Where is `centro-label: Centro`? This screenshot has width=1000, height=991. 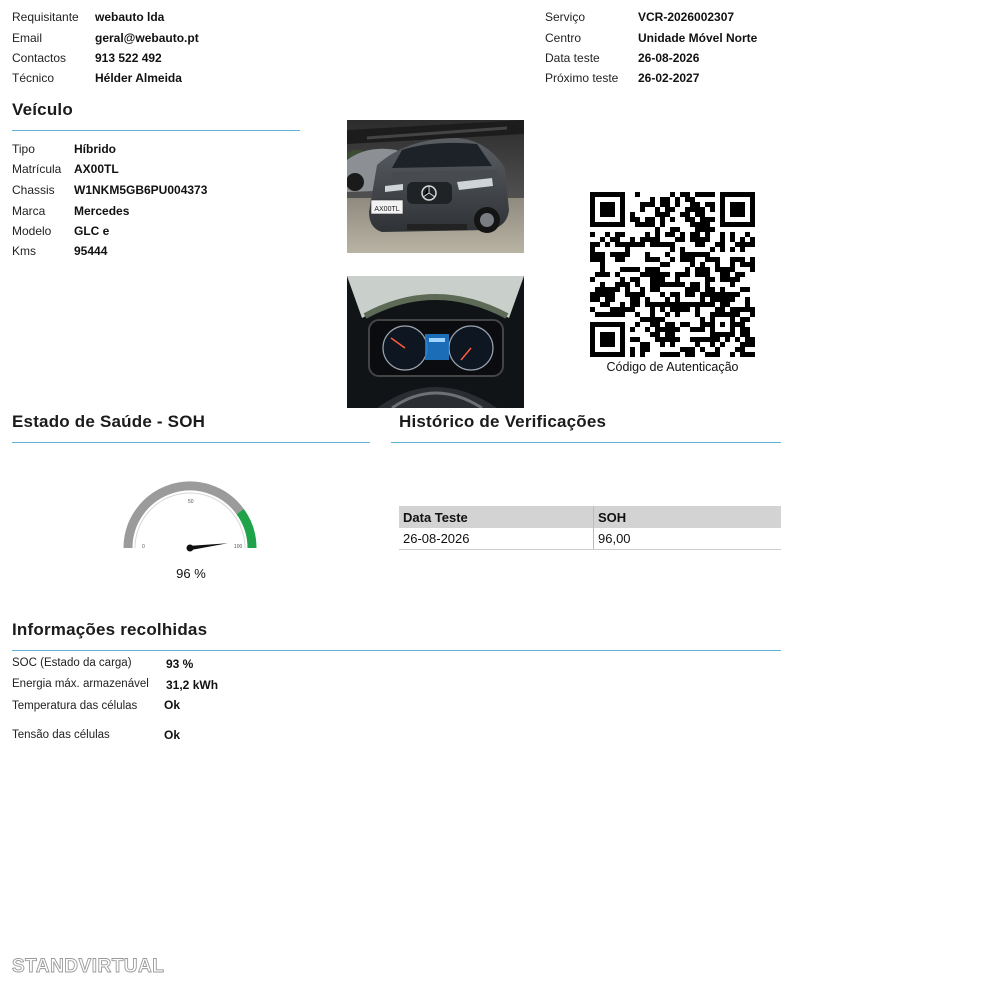
centro-label: Centro is located at coordinates (563, 38).